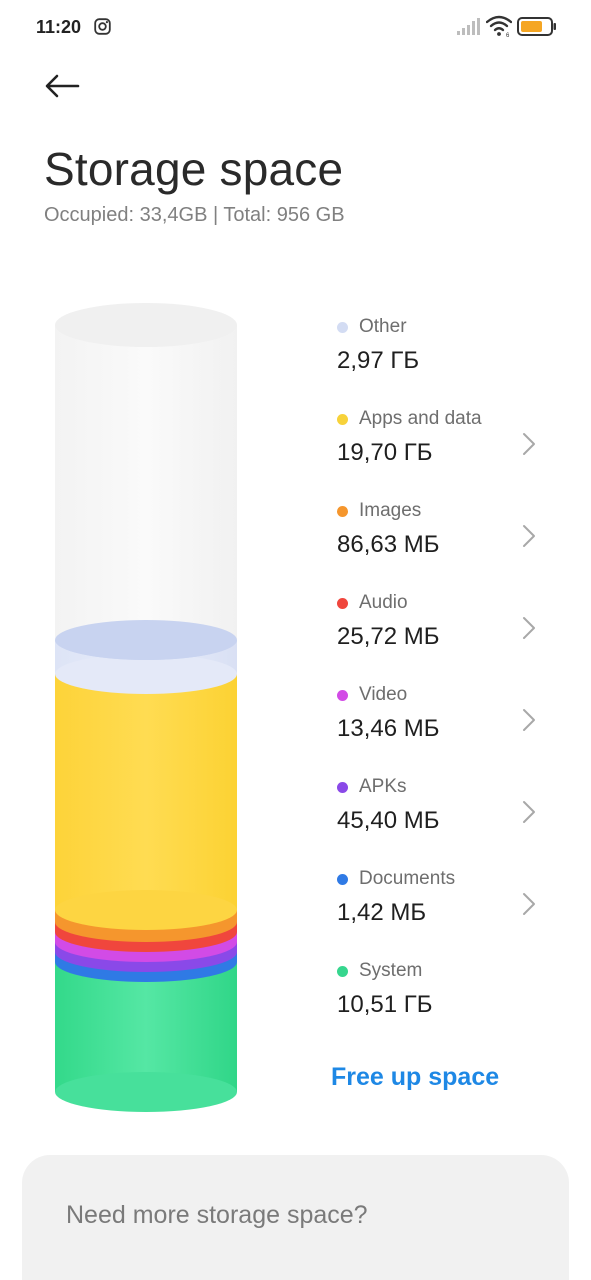 The image size is (591, 1280). I want to click on legend-item-system: System 10,51 ГБ, so click(451, 998).